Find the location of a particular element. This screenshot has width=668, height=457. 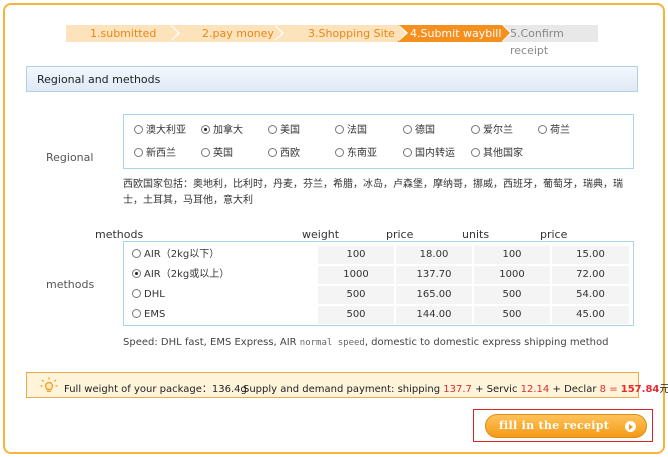

region-radio-domestic-transfer: 国内转运 is located at coordinates (431, 154).